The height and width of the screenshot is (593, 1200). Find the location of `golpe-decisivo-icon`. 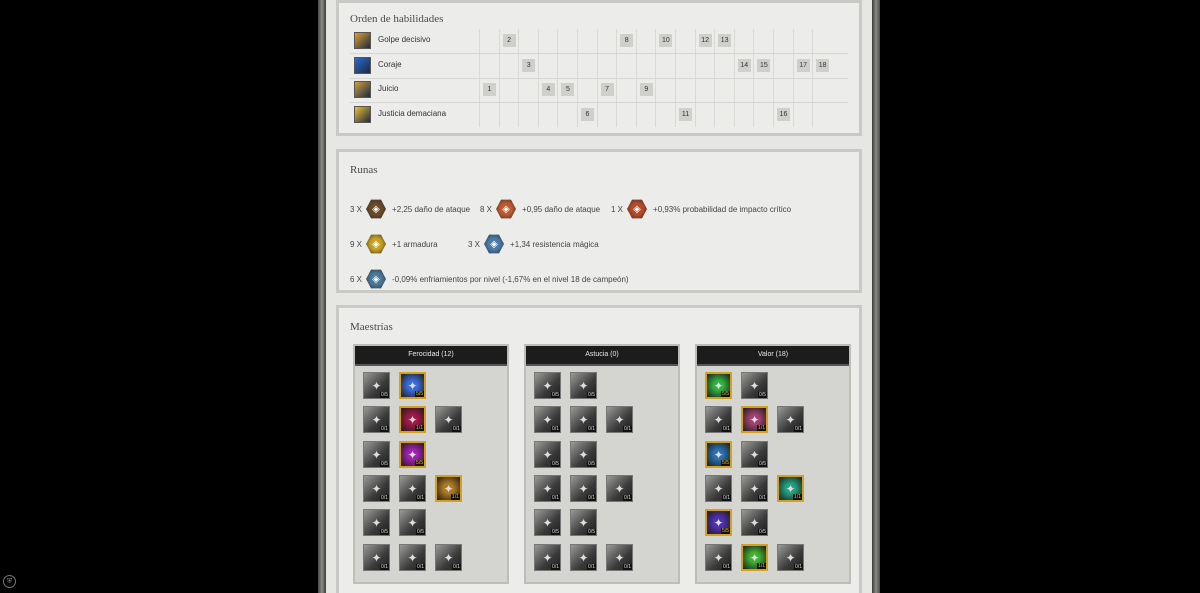

golpe-decisivo-icon is located at coordinates (362, 40).